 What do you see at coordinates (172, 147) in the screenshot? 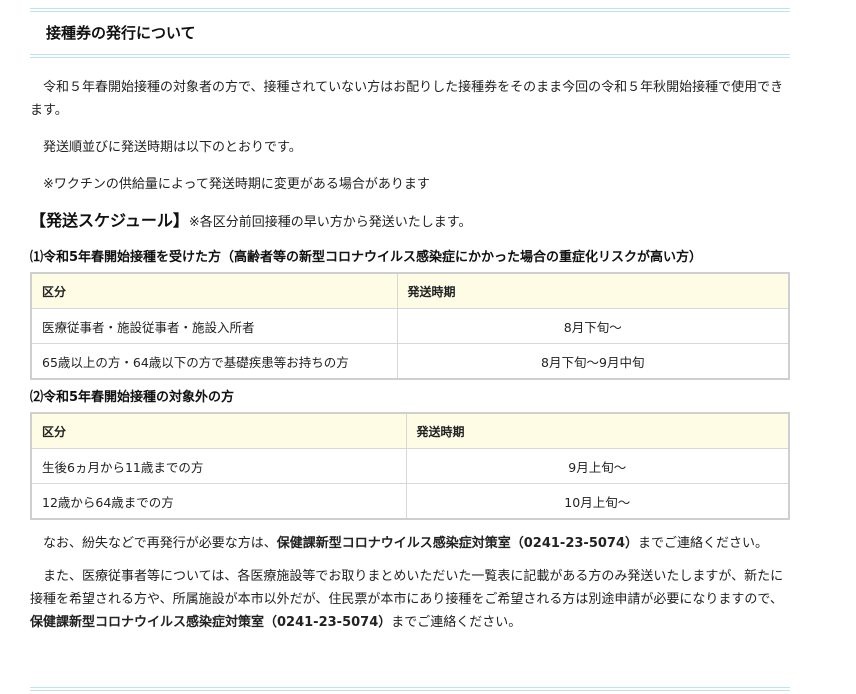
I see `order-paragraph: 発送順並びに発送時期は以下のとおりです。` at bounding box center [172, 147].